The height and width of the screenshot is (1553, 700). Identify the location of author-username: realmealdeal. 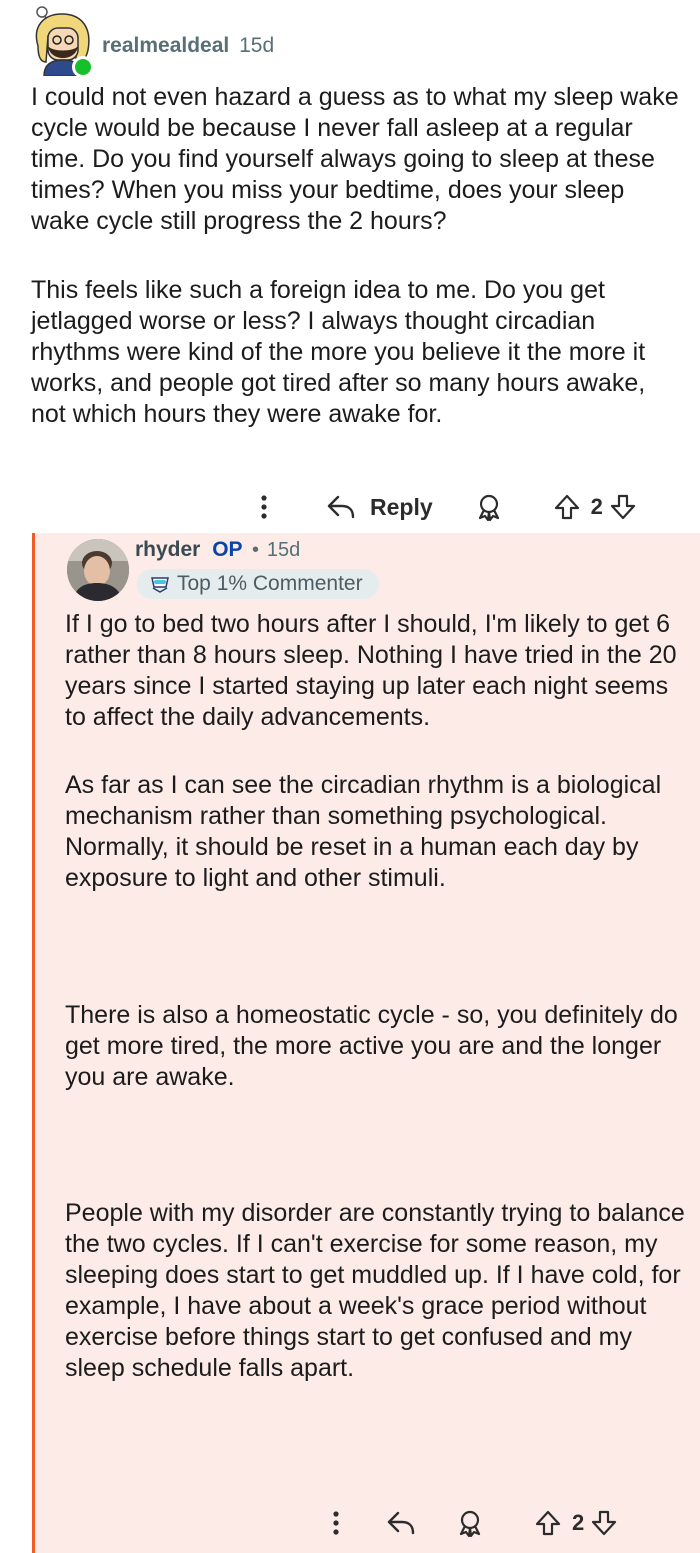
(165, 45).